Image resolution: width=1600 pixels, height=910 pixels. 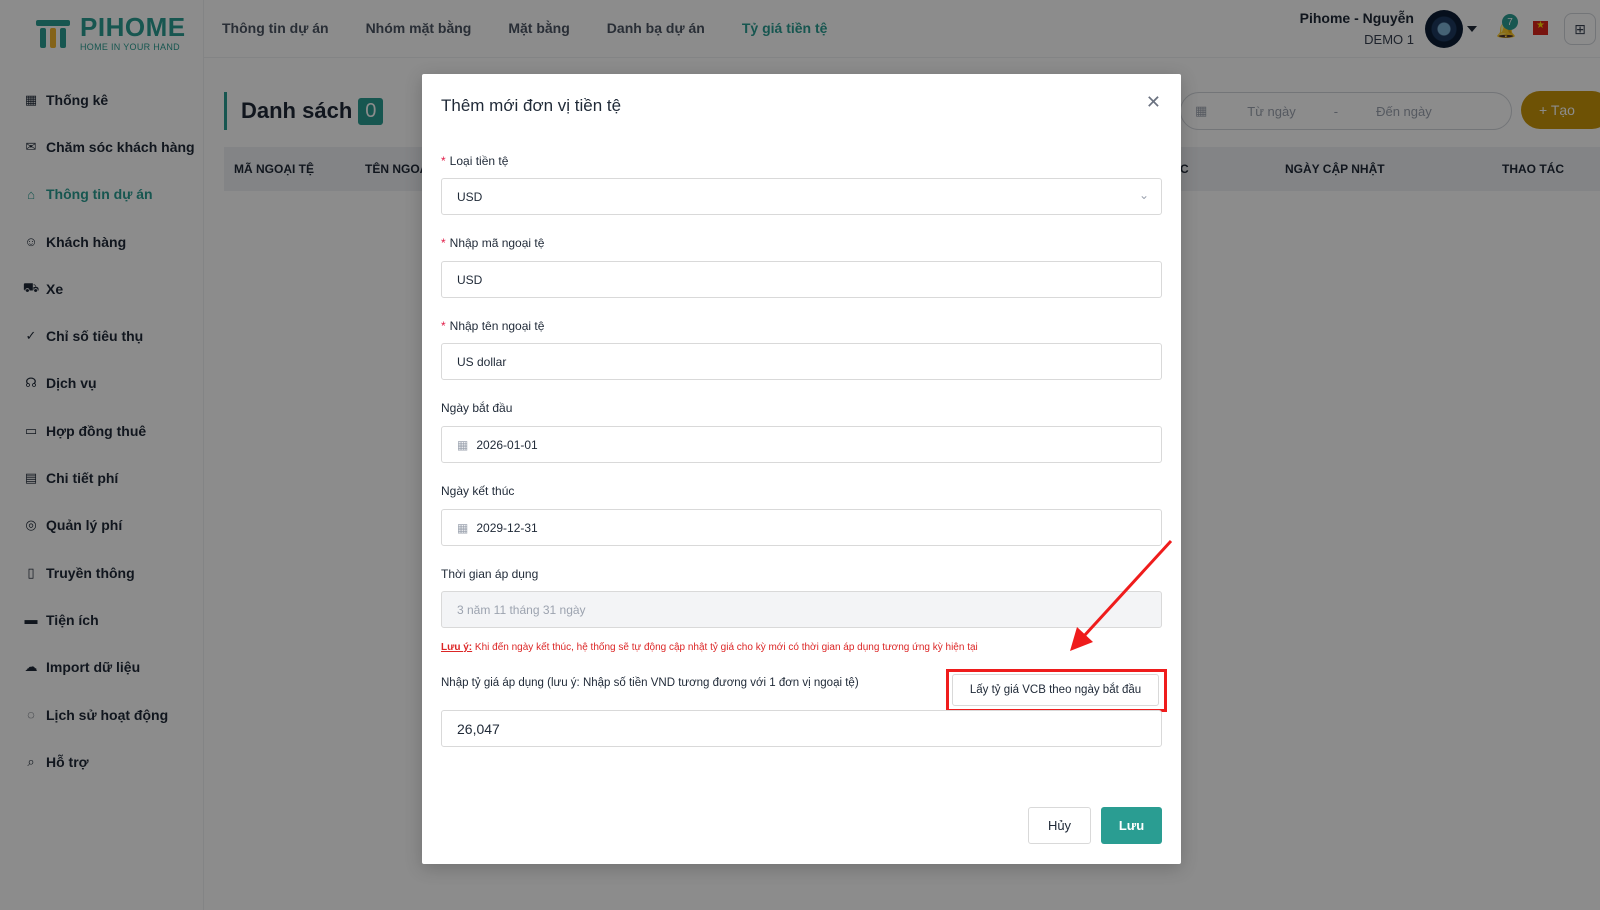 What do you see at coordinates (507, 444) in the screenshot?
I see `start-date-value: 2026-01-01` at bounding box center [507, 444].